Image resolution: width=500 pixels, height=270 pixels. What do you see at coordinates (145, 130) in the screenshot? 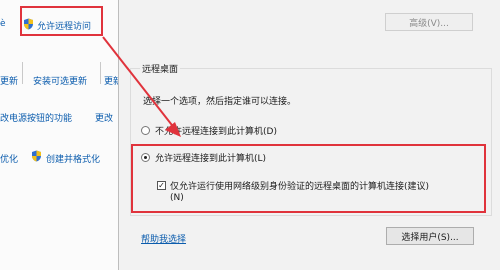
I see `radio-disallow` at bounding box center [145, 130].